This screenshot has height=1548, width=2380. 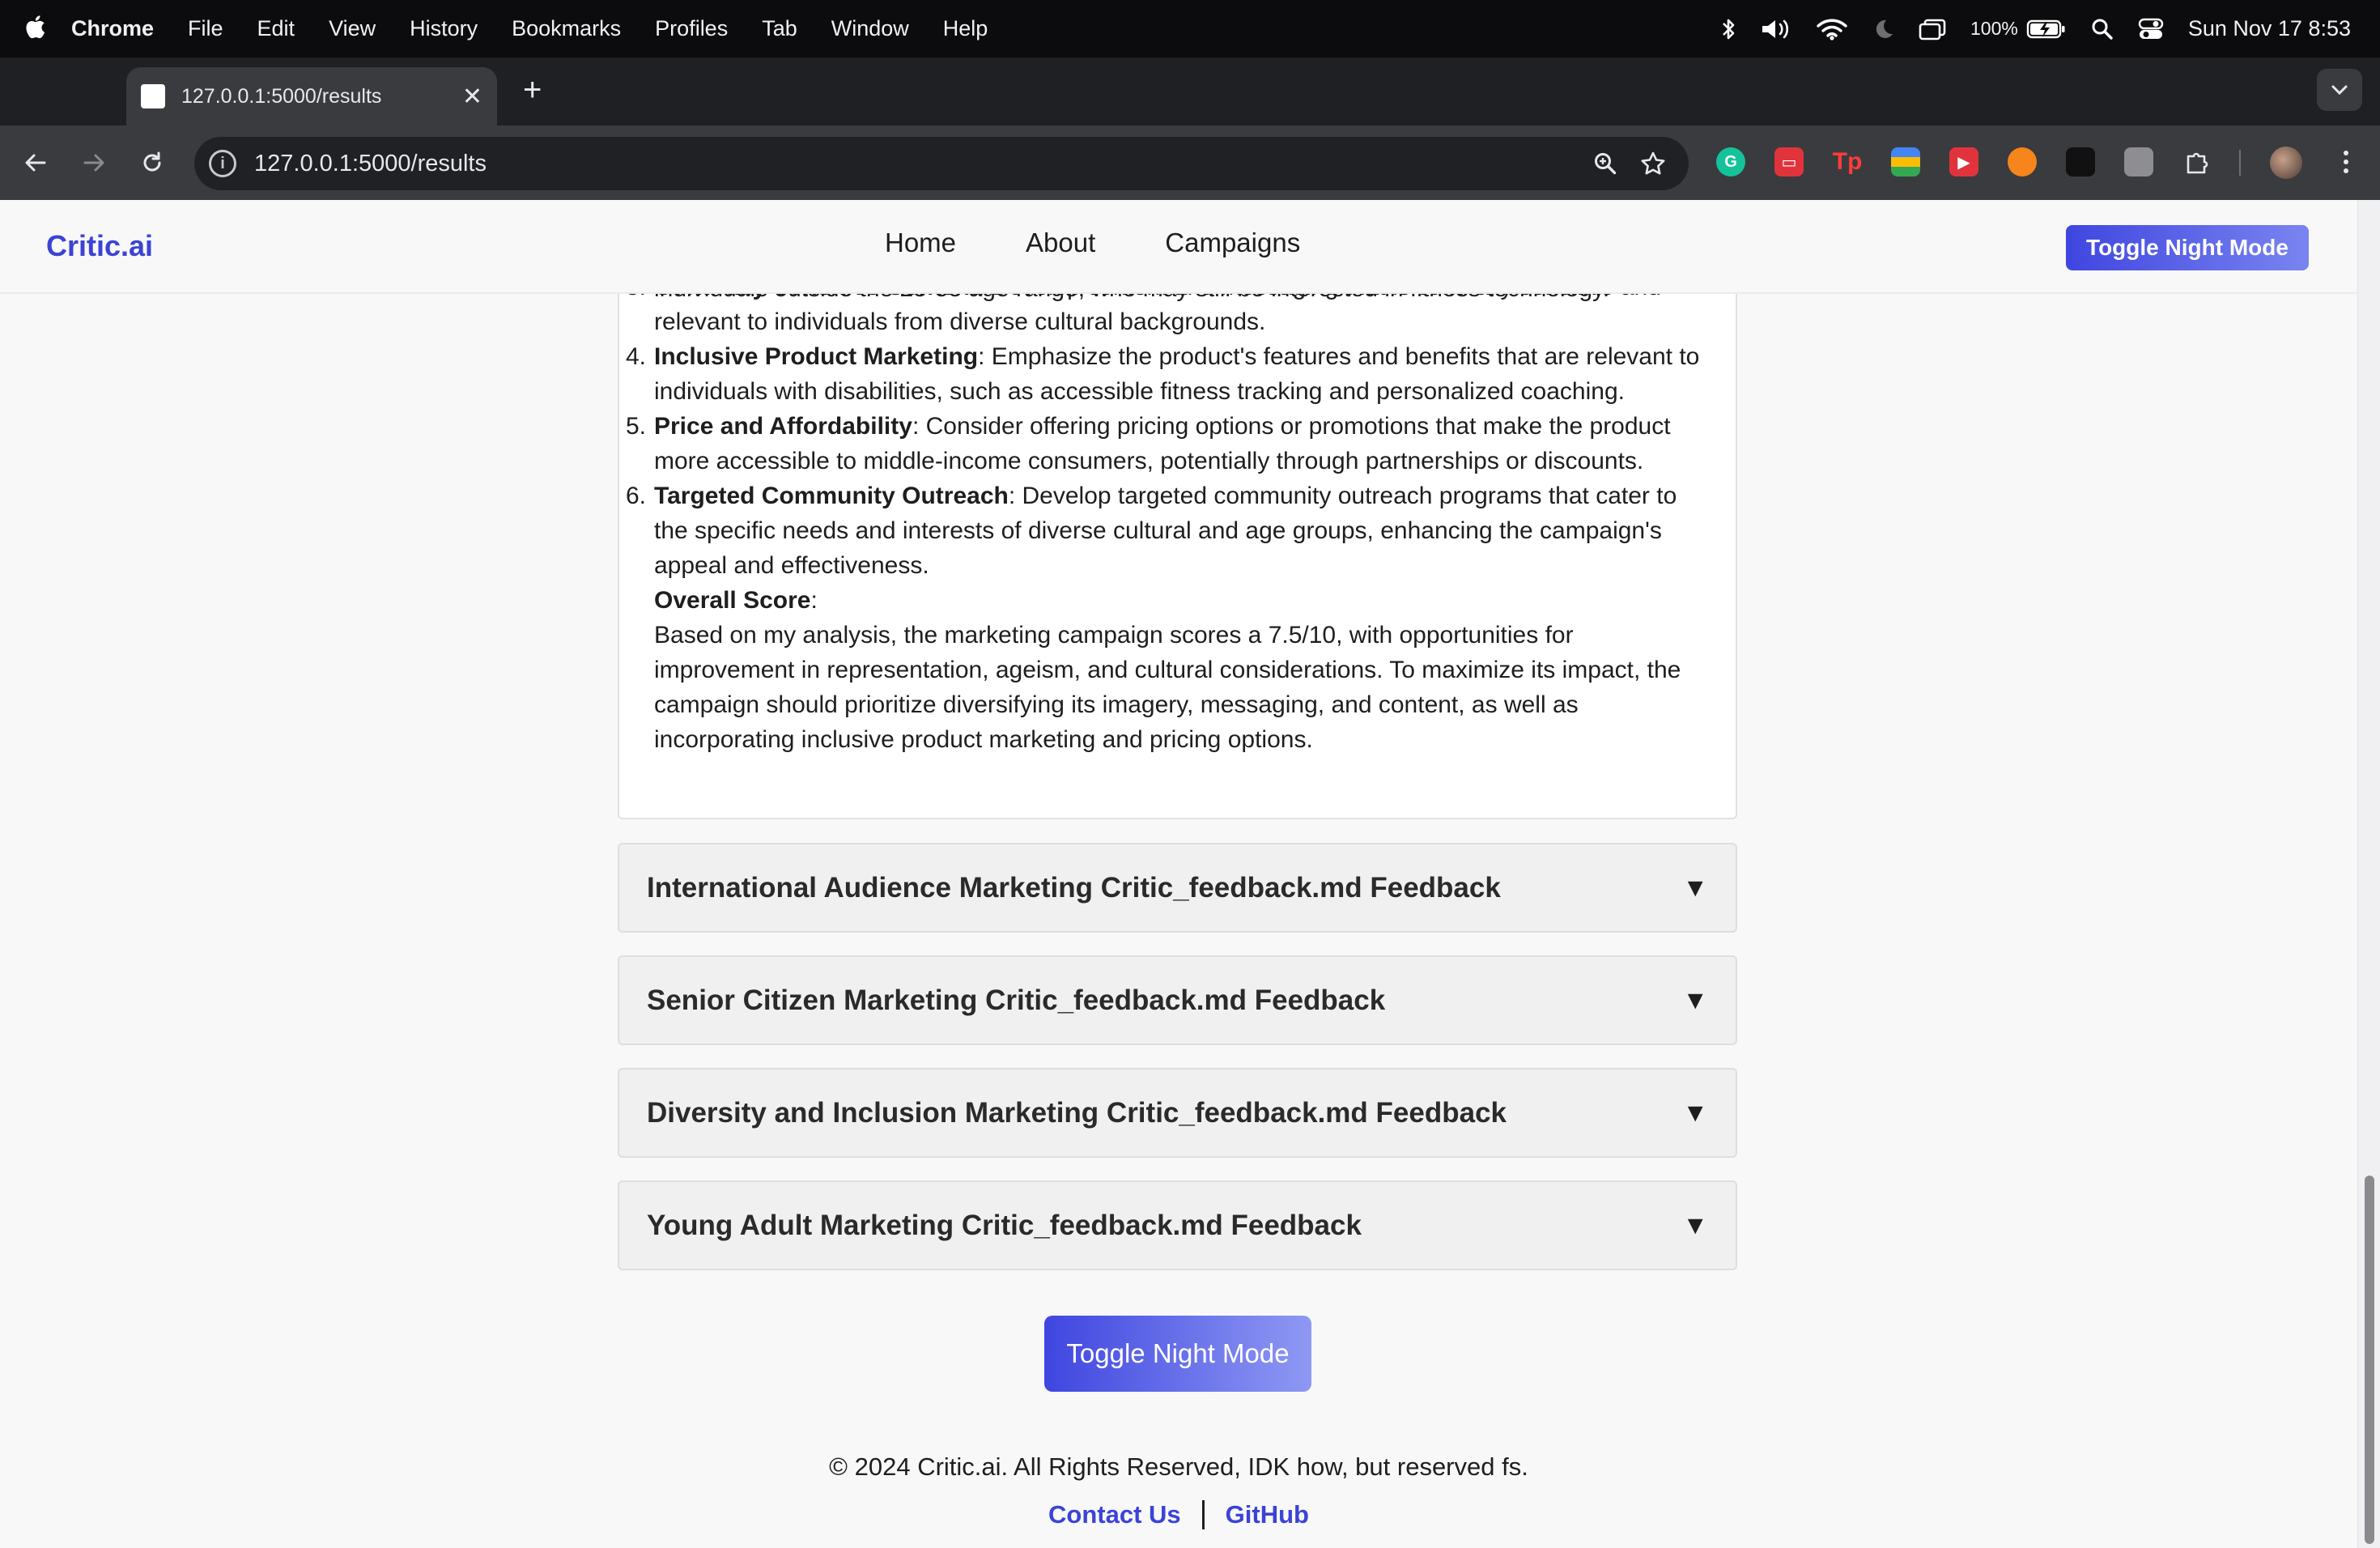 I want to click on wifi-icon, so click(x=1832, y=29).